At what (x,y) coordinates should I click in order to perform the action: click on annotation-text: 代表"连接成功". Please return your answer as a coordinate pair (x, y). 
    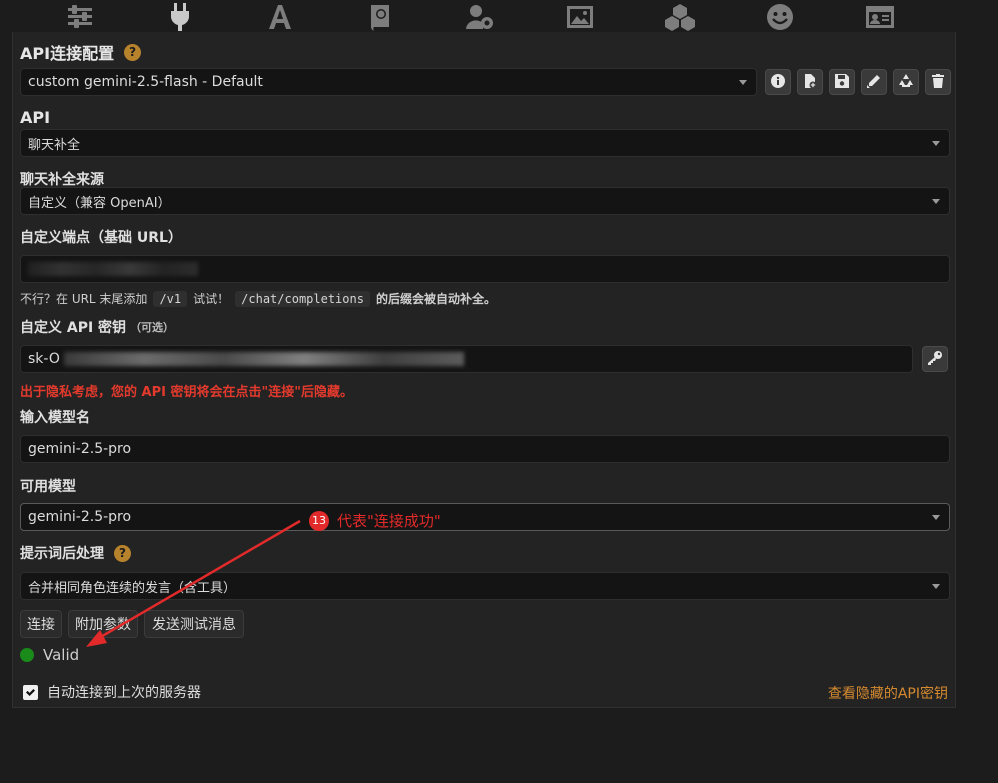
    Looking at the image, I should click on (389, 521).